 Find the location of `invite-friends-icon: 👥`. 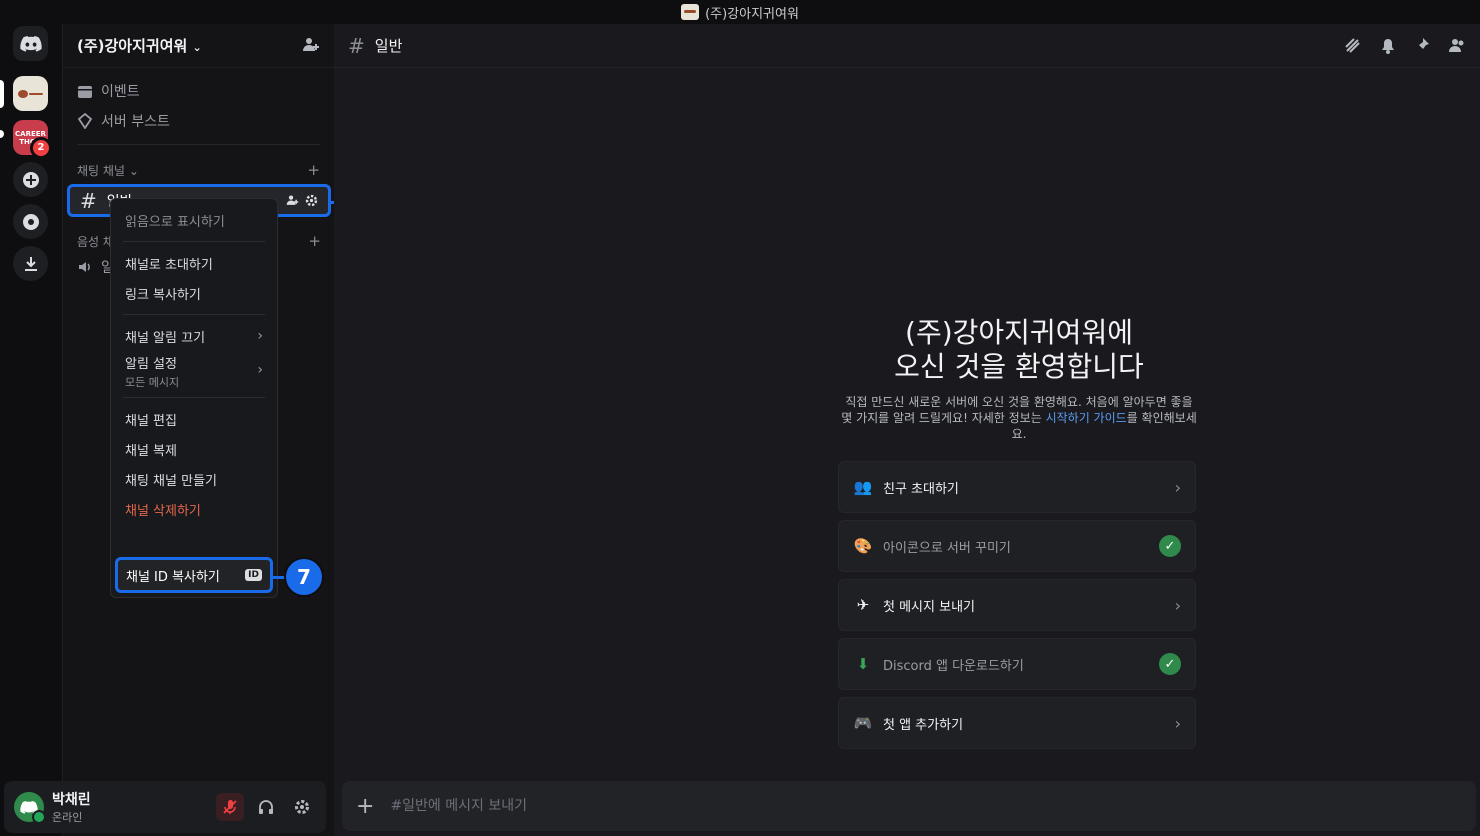

invite-friends-icon: 👥 is located at coordinates (863, 487).